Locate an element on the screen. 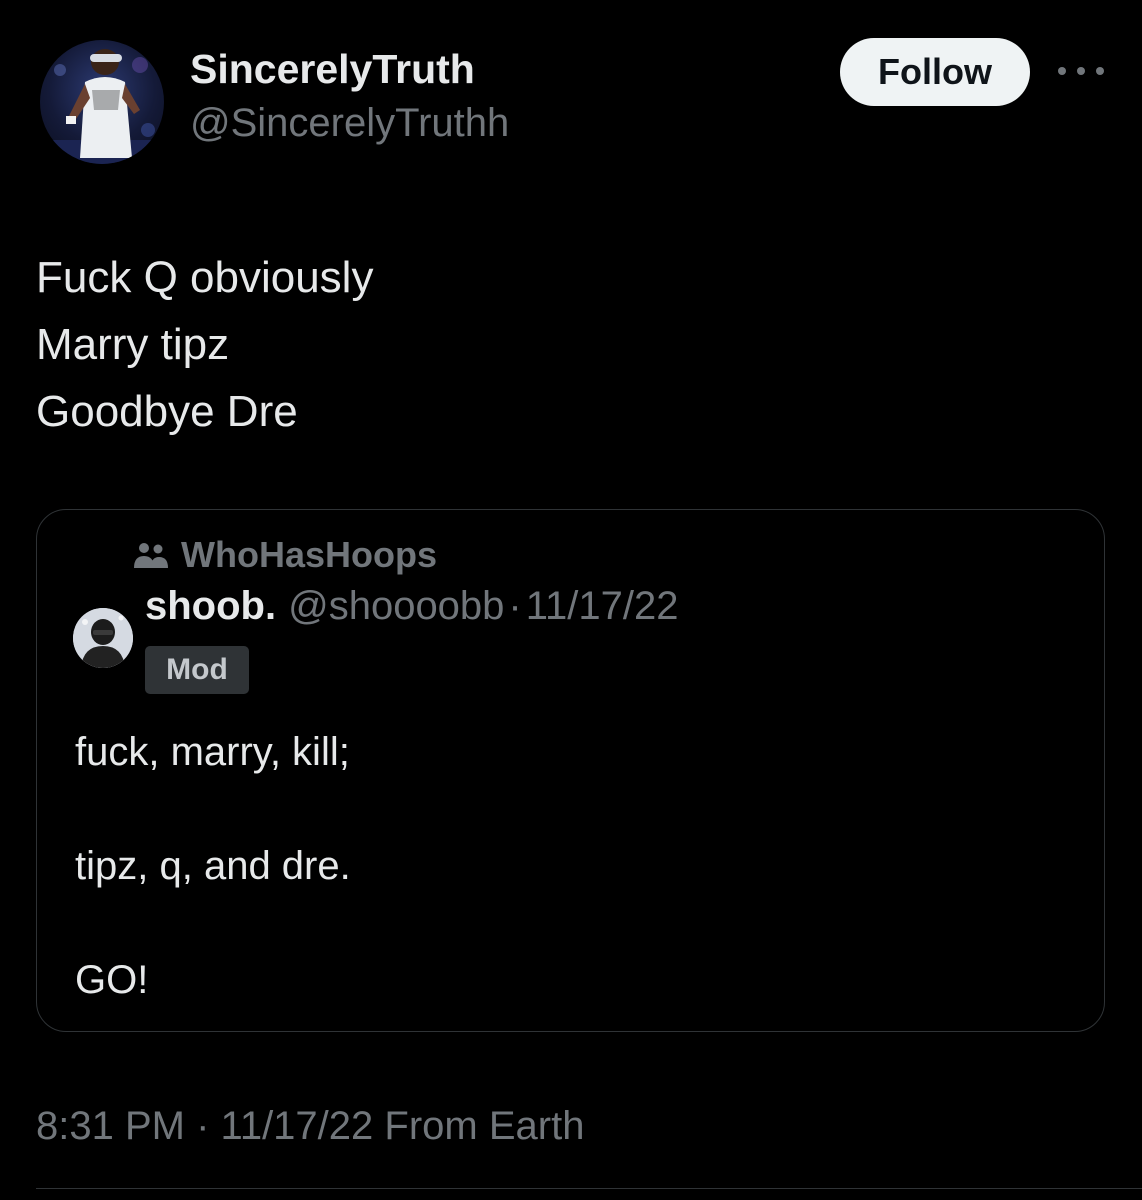 Image resolution: width=1142 pixels, height=1200 pixels. user-avatar-image is located at coordinates (102, 106).